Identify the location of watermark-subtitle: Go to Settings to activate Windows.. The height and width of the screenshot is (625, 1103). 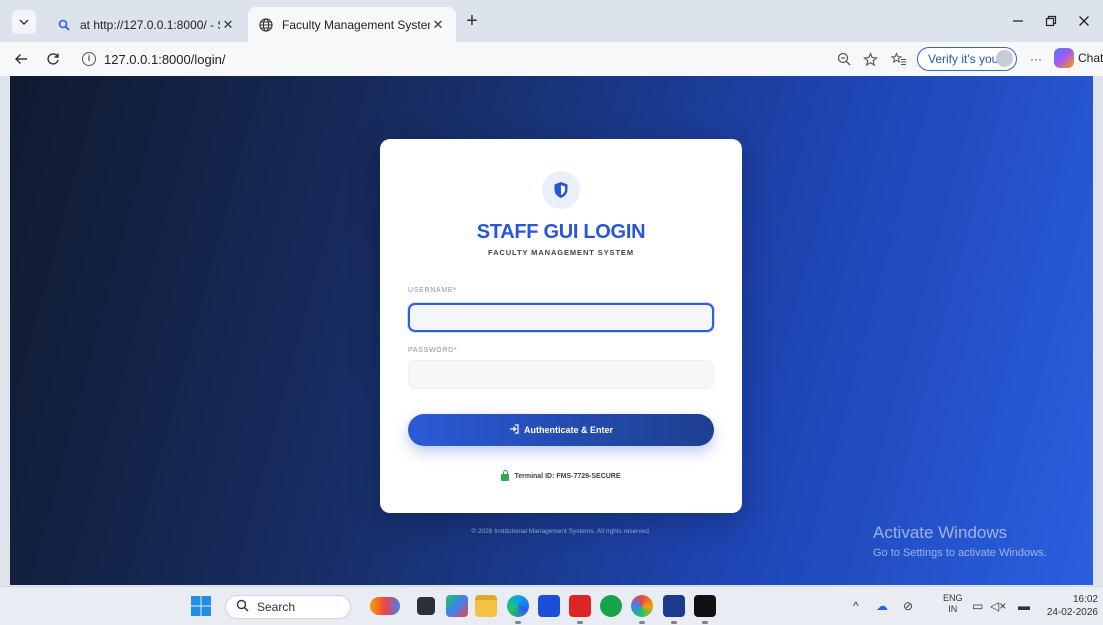
(960, 553).